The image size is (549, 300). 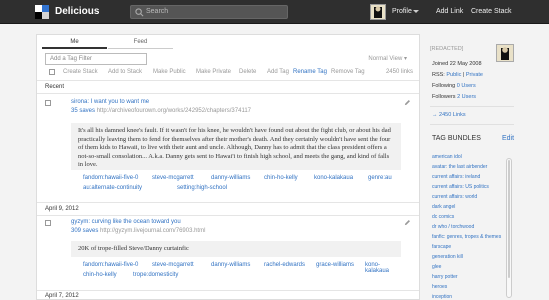 What do you see at coordinates (348, 72) in the screenshot?
I see `action-remove-tag: Remove Tag` at bounding box center [348, 72].